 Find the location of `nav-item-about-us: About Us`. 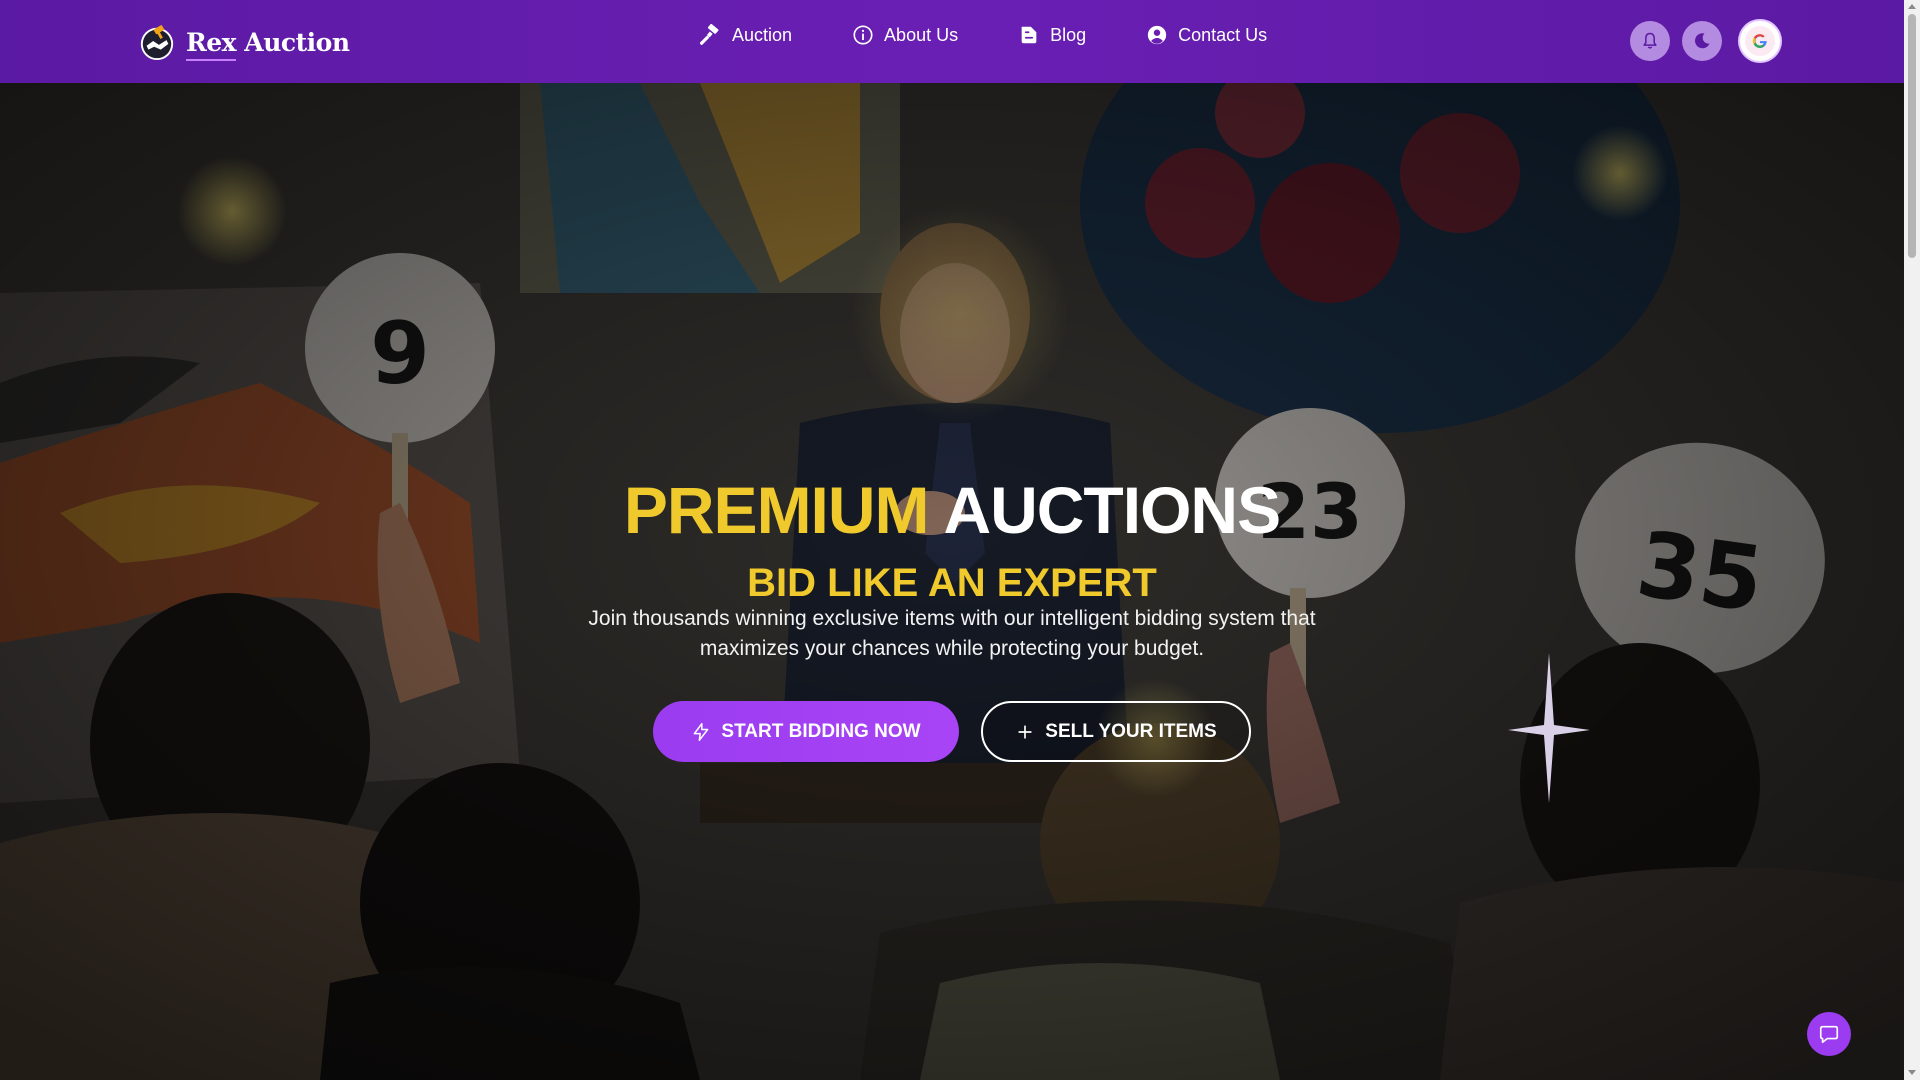

nav-item-about-us: About Us is located at coordinates (905, 35).